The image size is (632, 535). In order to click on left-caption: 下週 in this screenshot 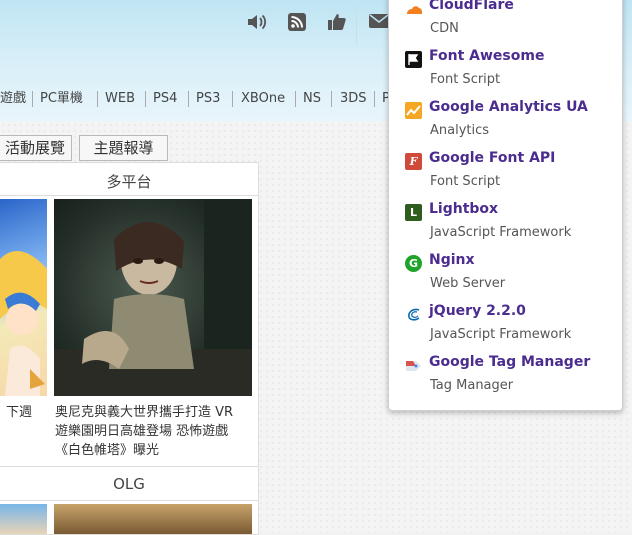, I will do `click(19, 412)`.